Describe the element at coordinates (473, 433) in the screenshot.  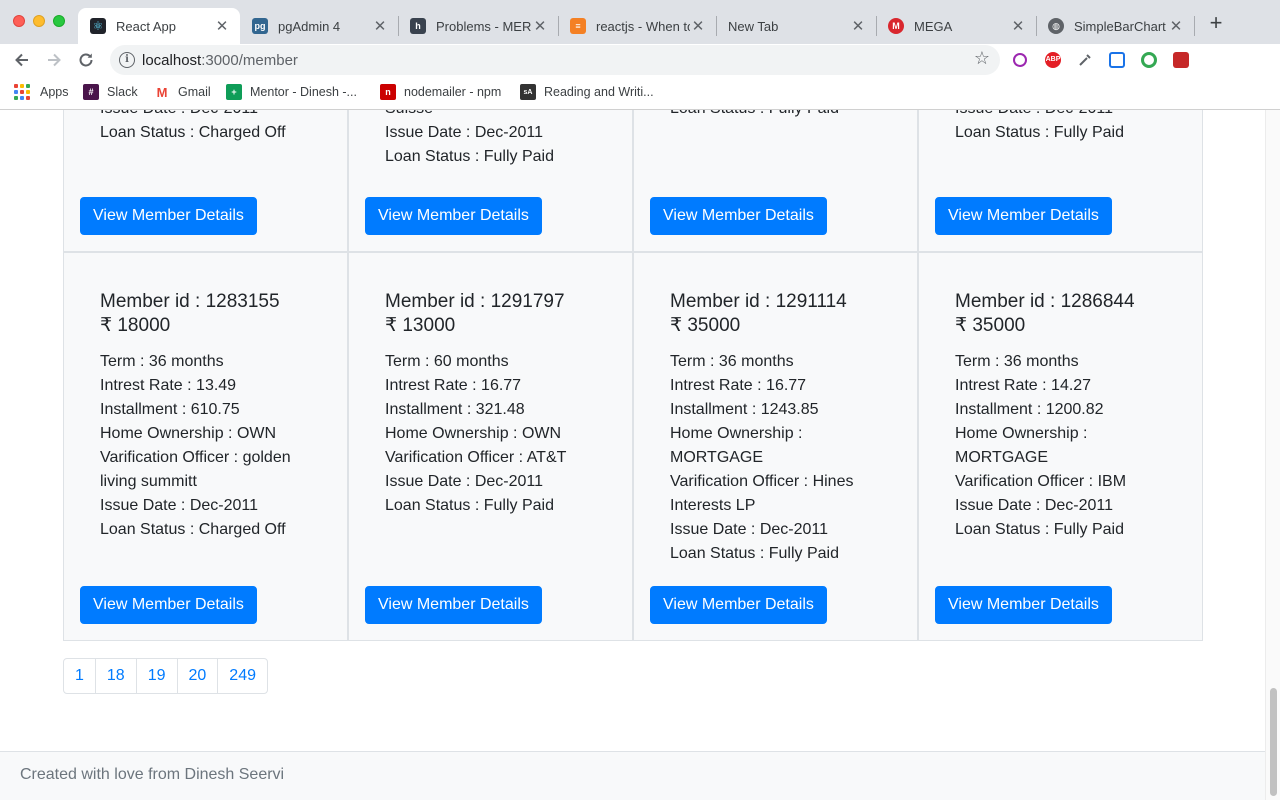
I see `home-ownership: Home Ownership : OWN` at that location.